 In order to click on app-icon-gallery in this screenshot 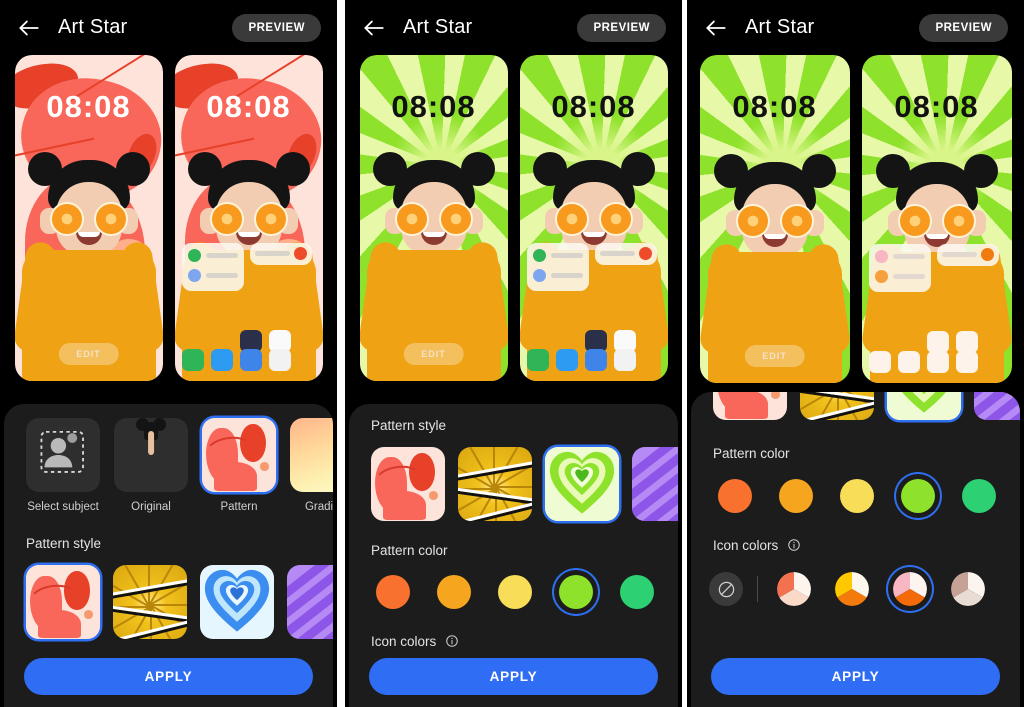, I will do `click(966, 341)`.